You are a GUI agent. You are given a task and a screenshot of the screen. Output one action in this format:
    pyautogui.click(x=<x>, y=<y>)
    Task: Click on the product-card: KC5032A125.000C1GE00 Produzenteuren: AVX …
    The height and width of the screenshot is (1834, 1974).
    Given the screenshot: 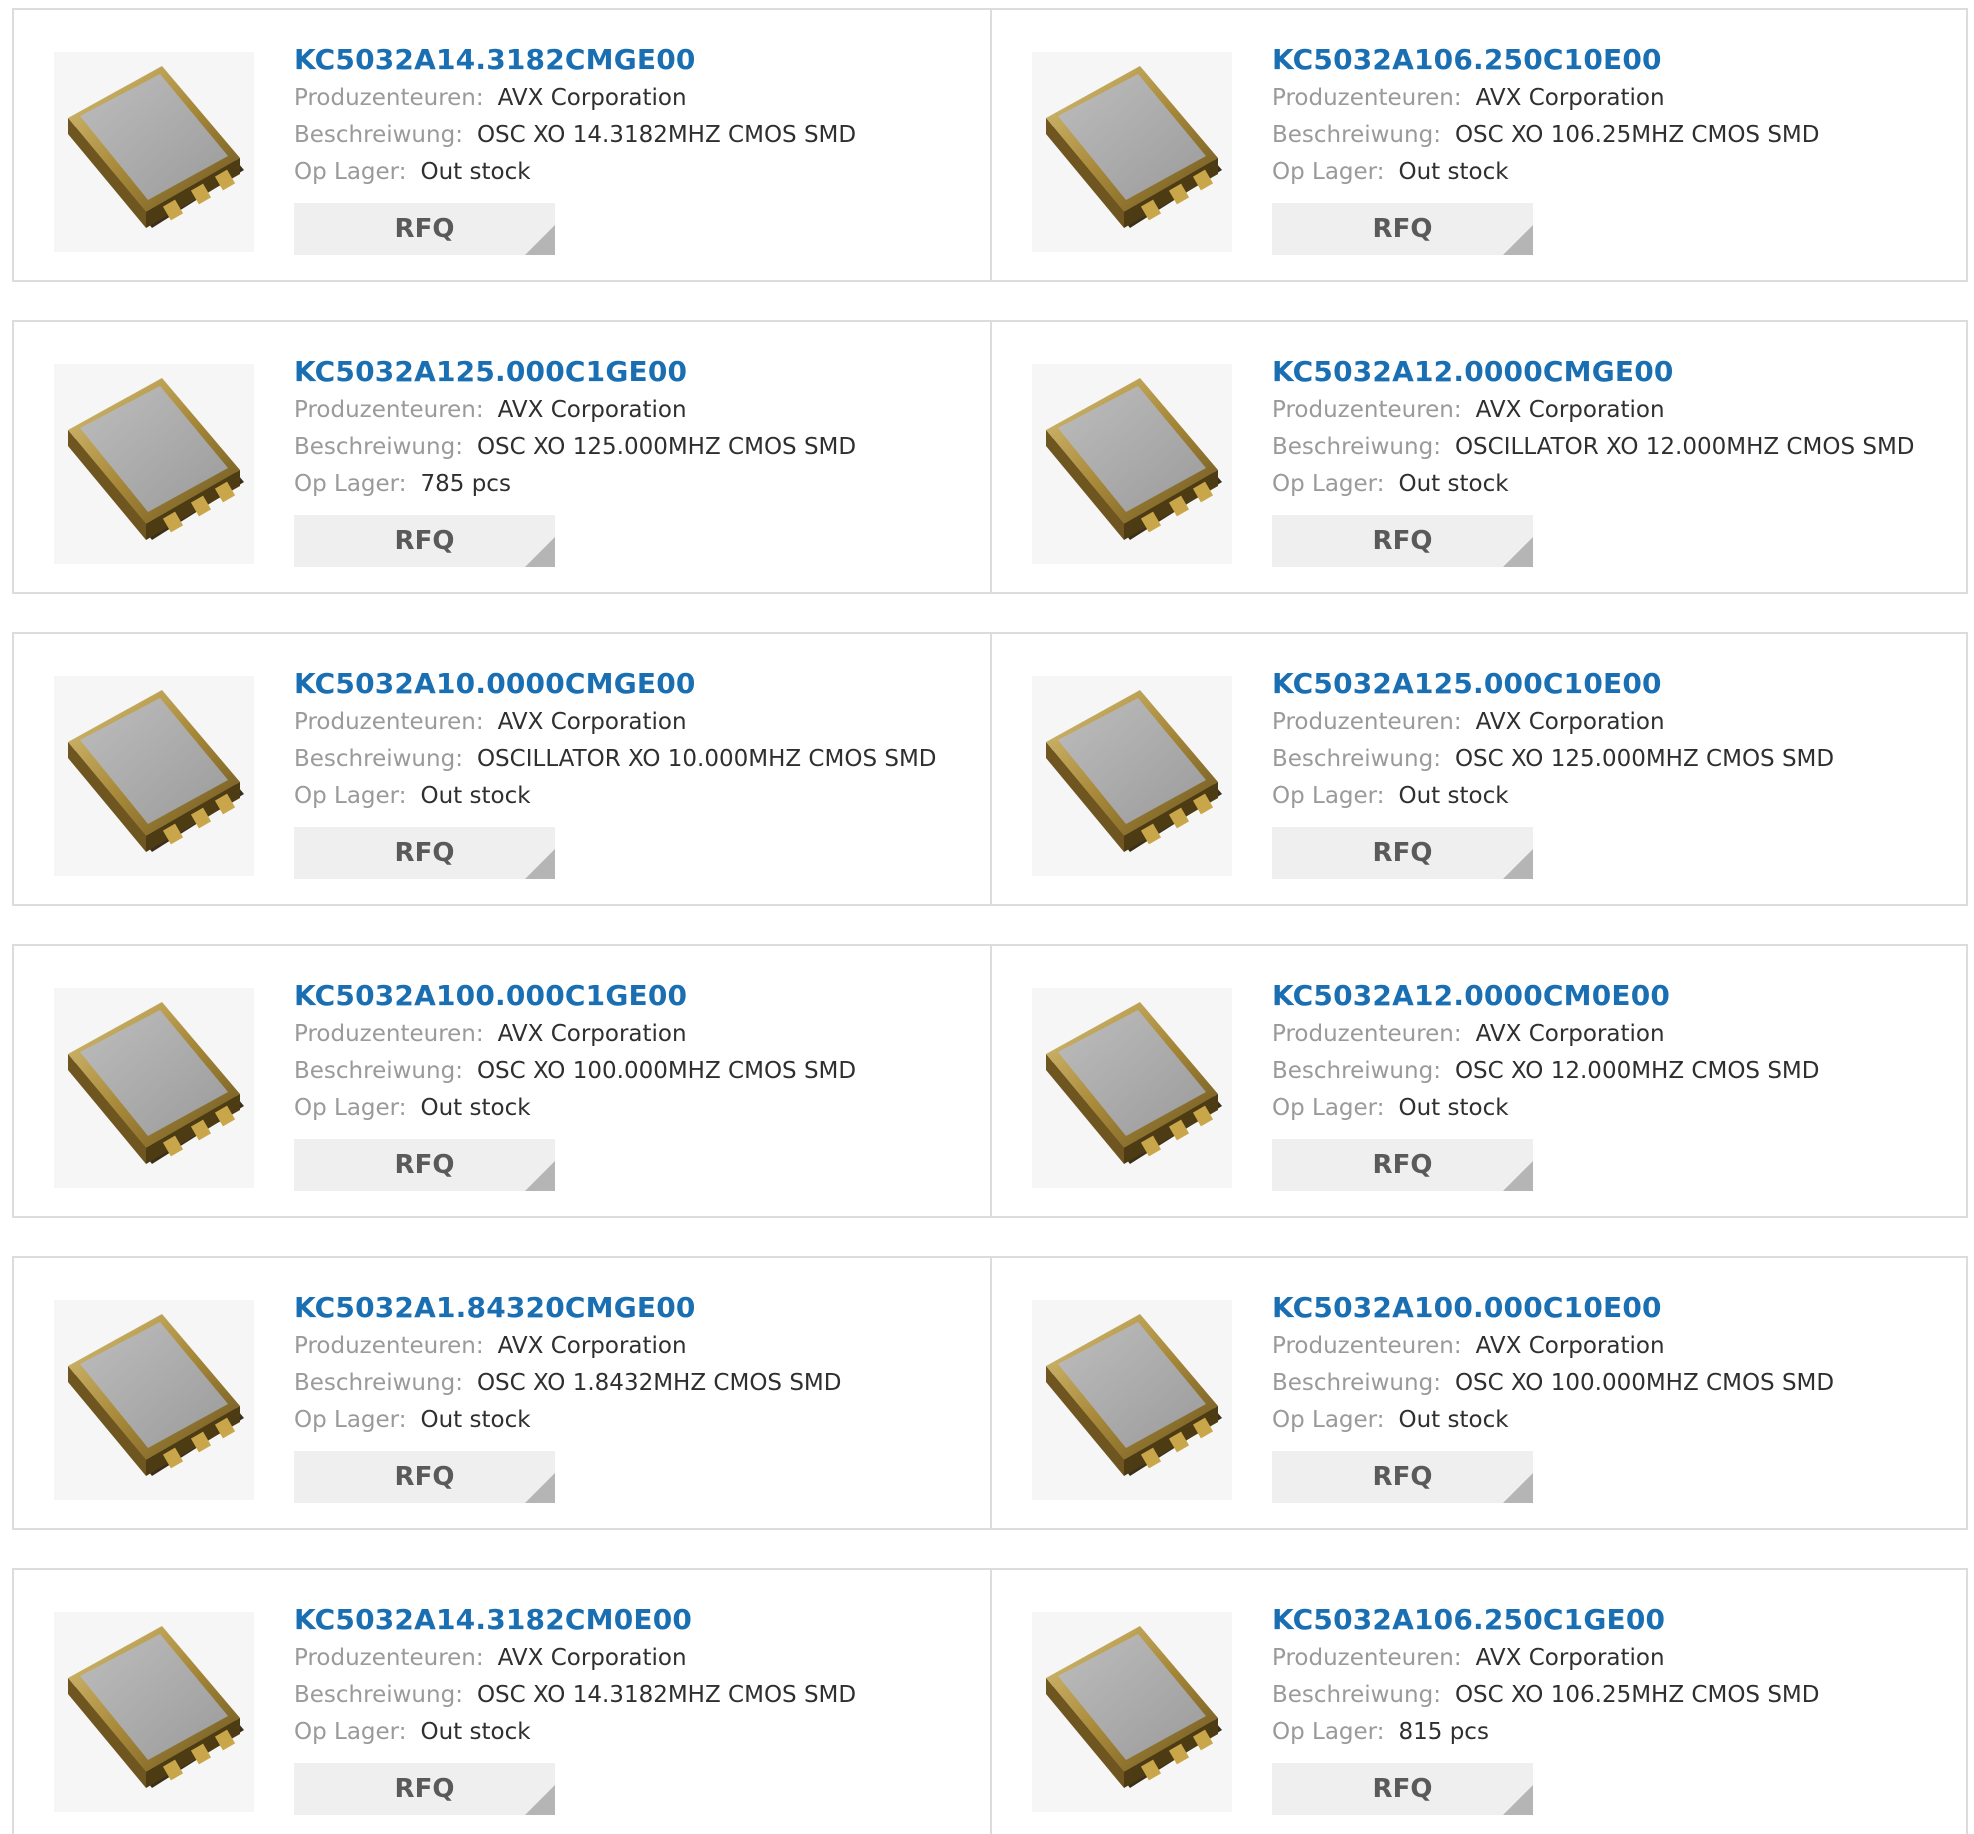 What is the action you would take?
    pyautogui.click(x=502, y=457)
    